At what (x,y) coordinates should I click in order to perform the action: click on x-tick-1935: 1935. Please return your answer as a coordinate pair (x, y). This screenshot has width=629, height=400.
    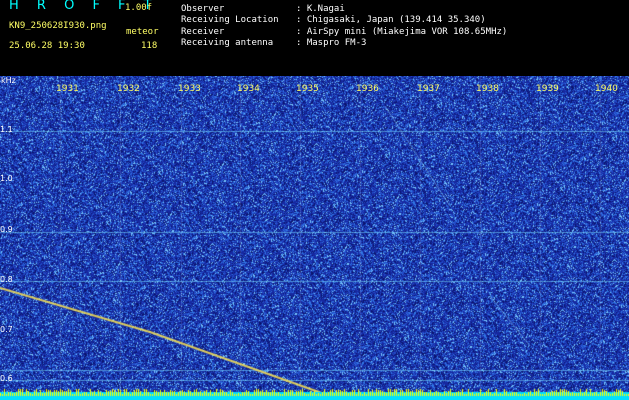
    Looking at the image, I should click on (307, 89).